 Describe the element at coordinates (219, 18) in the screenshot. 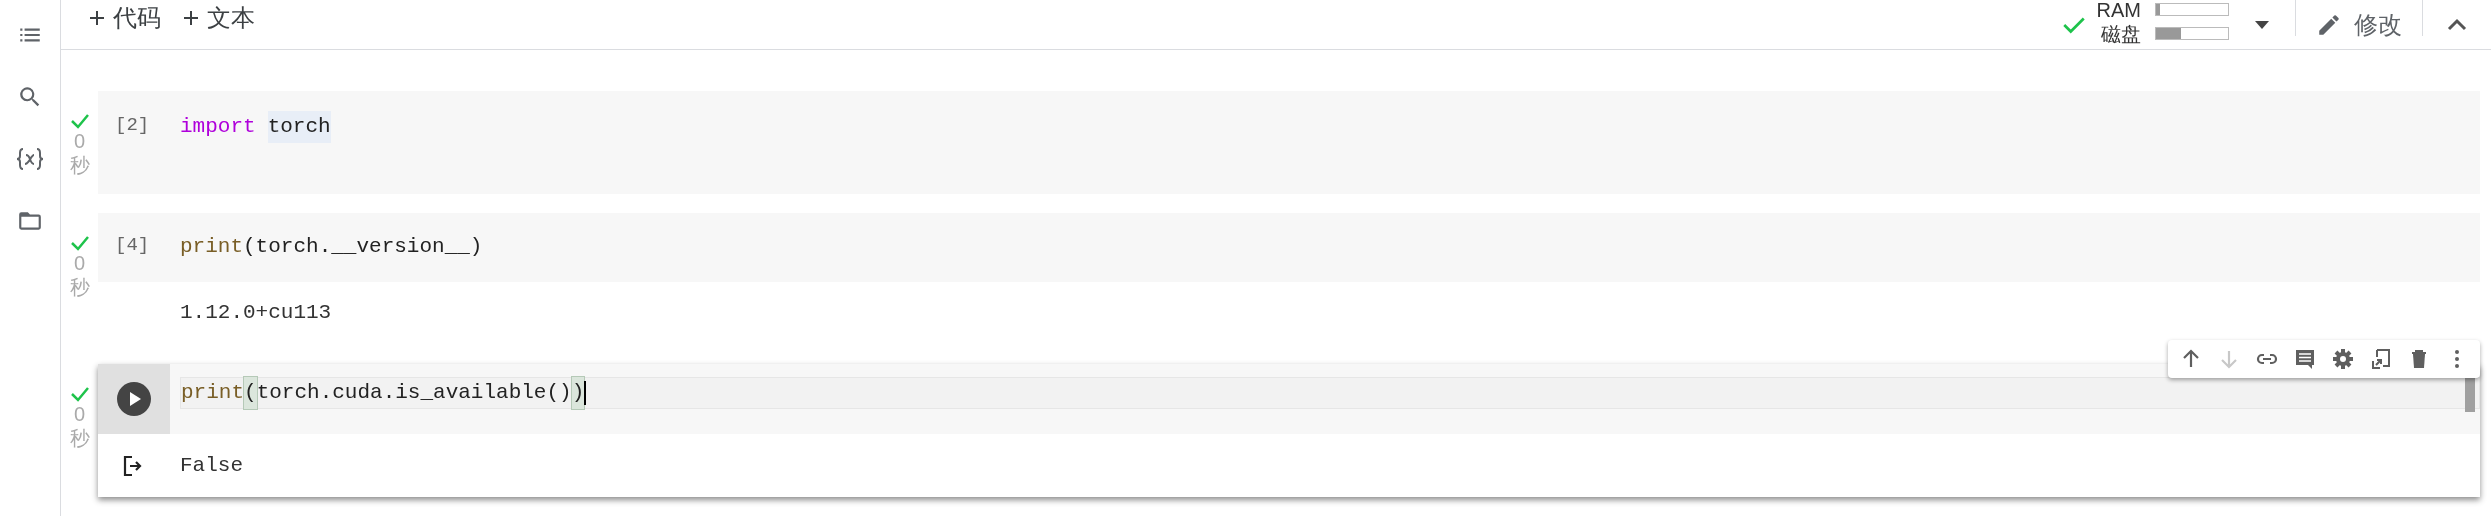

I see `add-button: 文本` at that location.